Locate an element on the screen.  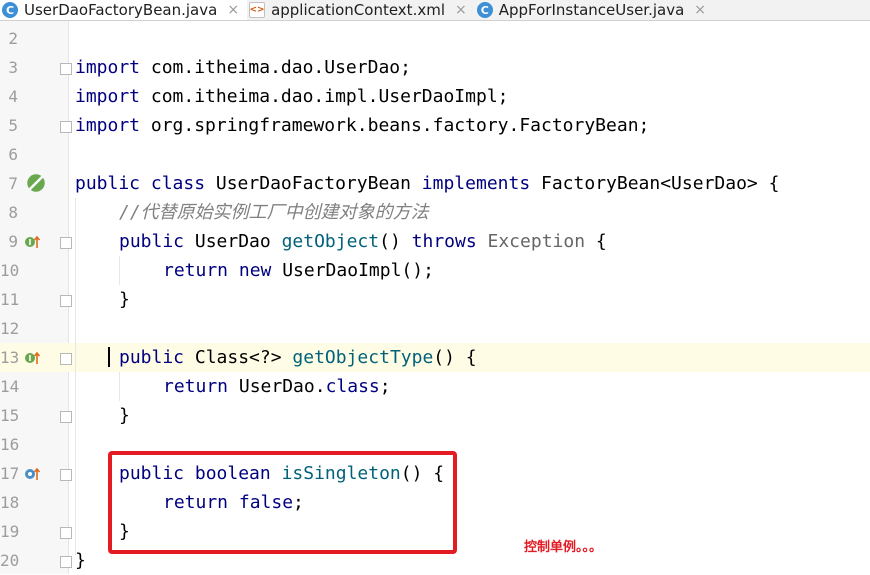
code-token: UserDaoImpl(); is located at coordinates (352, 270).